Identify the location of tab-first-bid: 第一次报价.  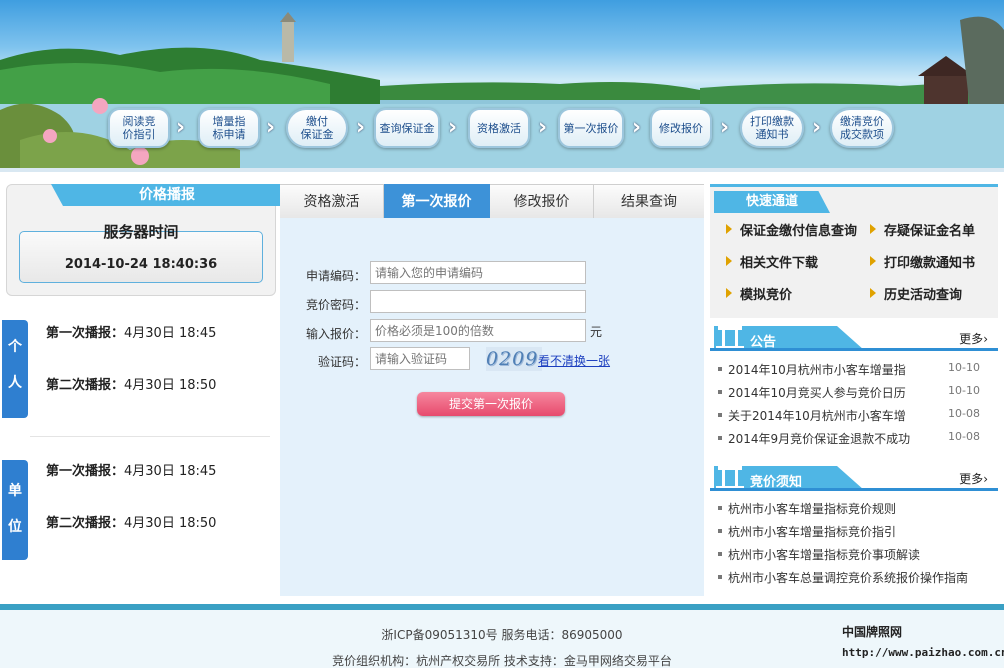
(437, 201).